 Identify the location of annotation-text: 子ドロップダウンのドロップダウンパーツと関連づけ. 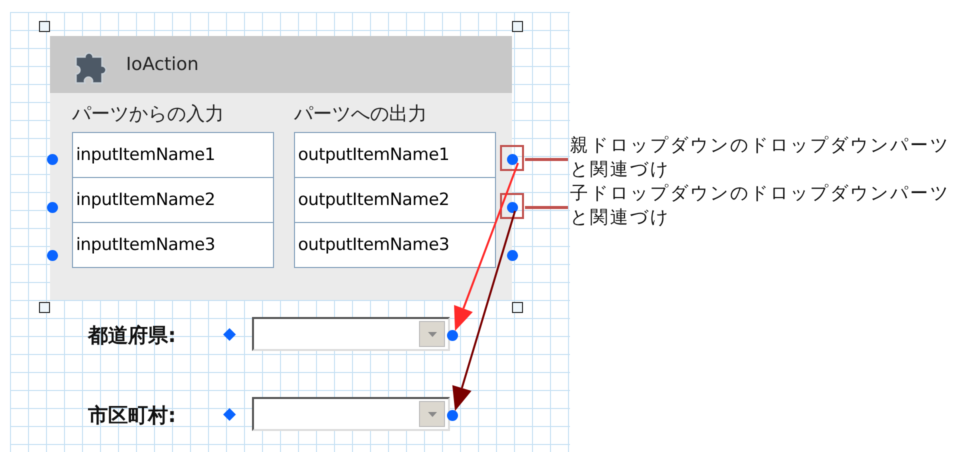
(760, 206).